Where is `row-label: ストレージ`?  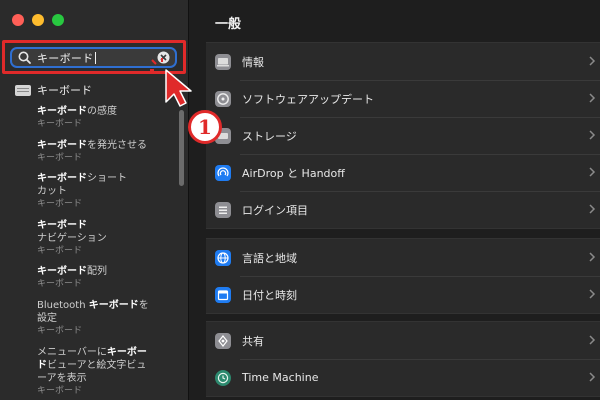 row-label: ストレージ is located at coordinates (269, 136).